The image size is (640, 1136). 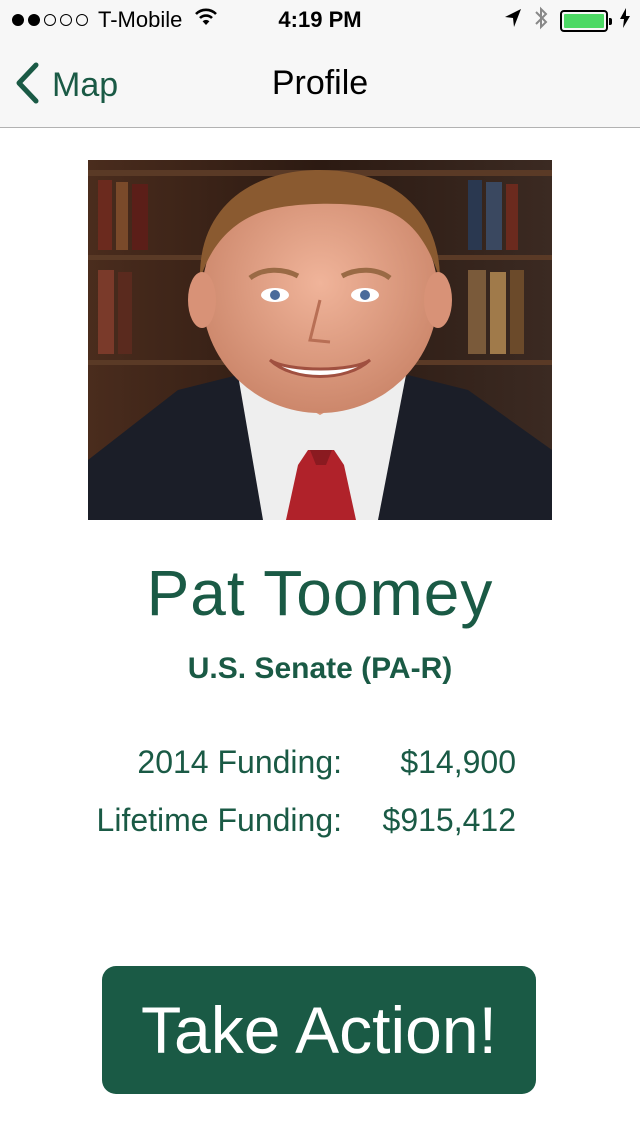 I want to click on take-action-button: Take Action!, so click(x=319, y=1030).